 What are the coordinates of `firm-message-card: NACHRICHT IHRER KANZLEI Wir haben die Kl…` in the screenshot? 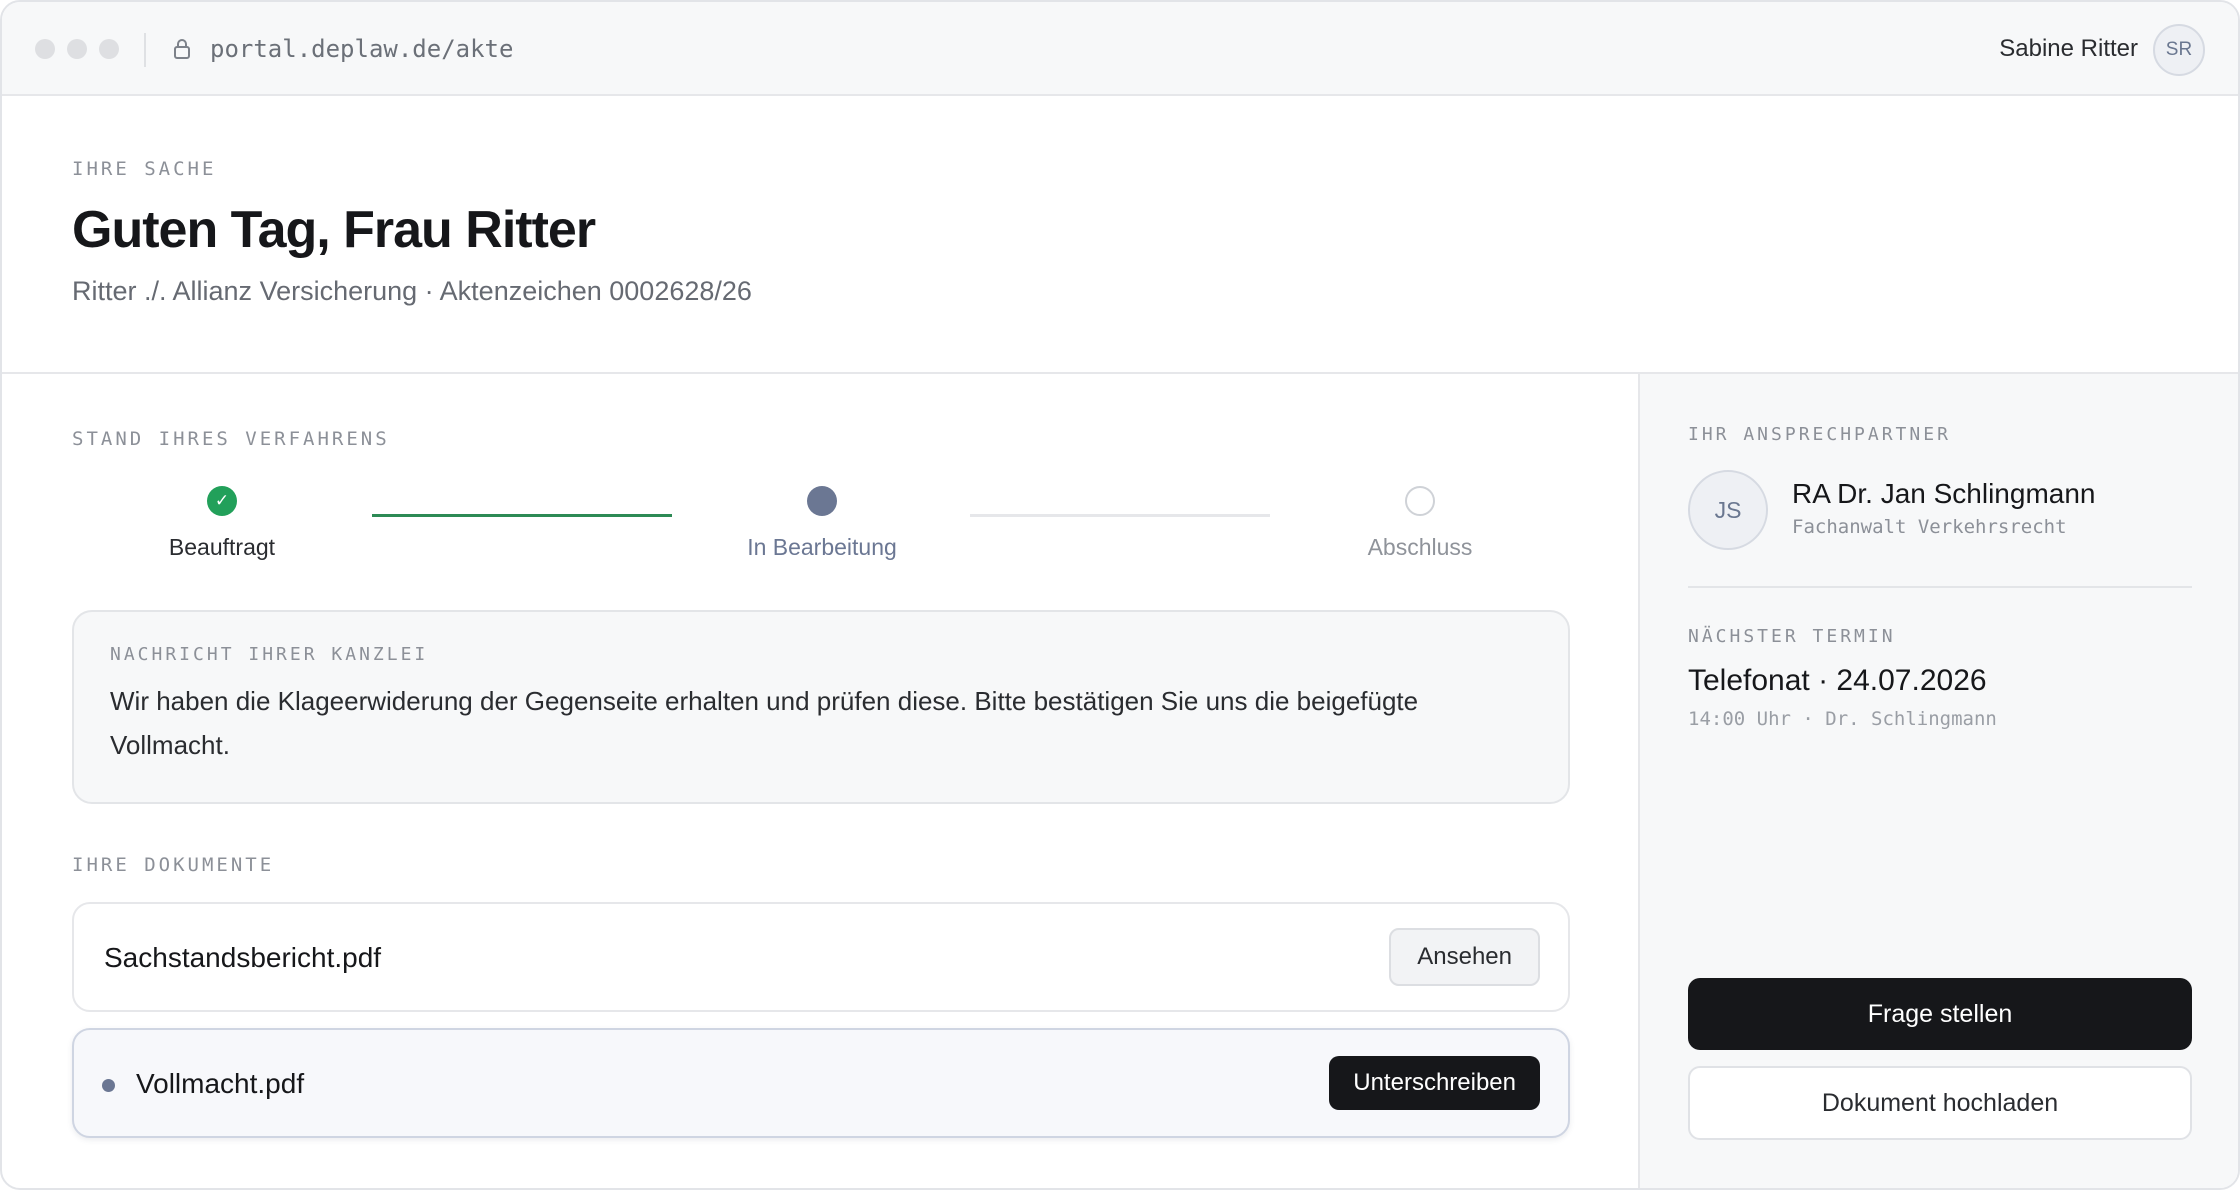 It's located at (821, 707).